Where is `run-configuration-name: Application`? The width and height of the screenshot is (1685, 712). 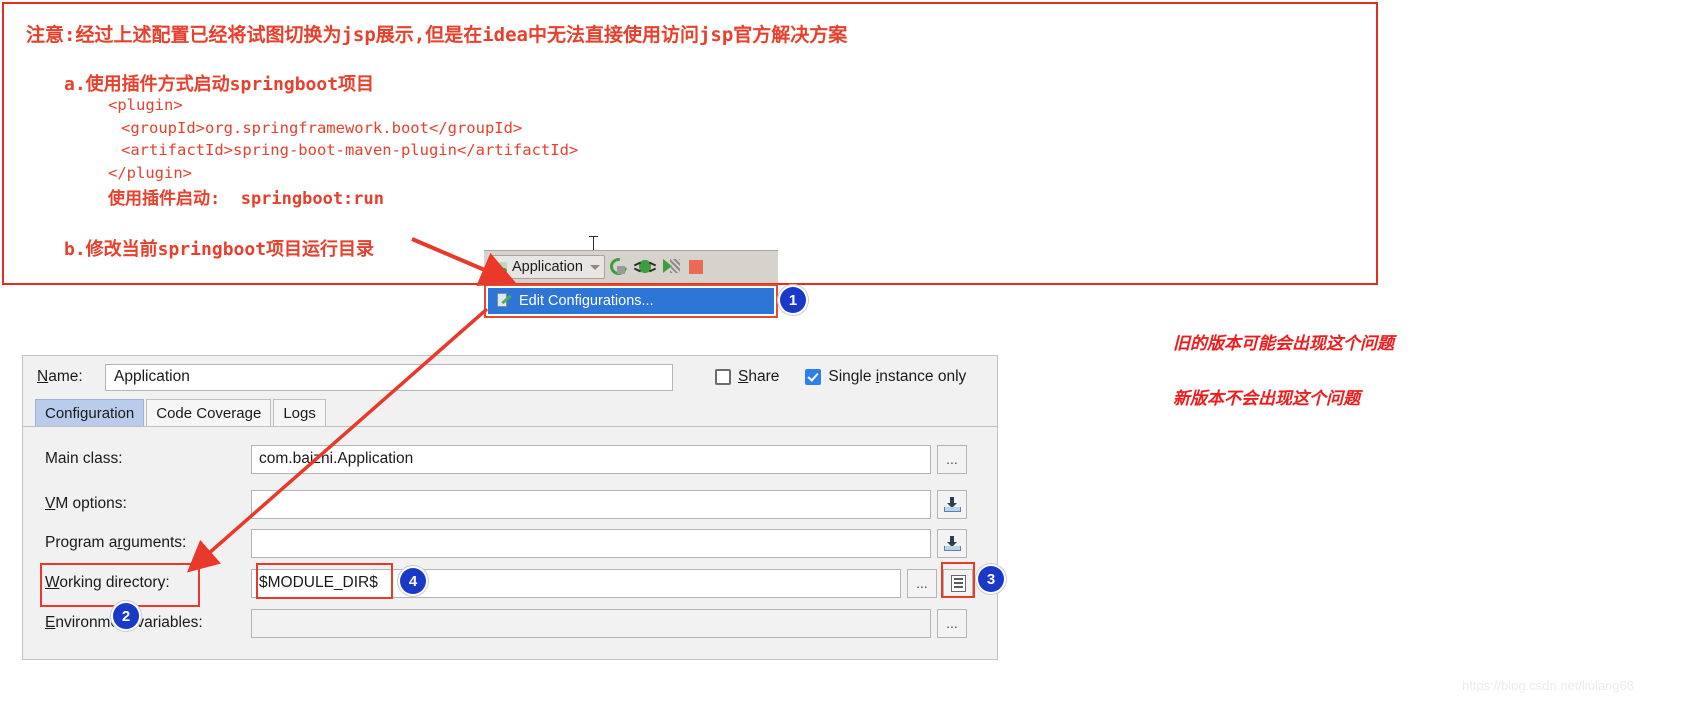
run-configuration-name: Application is located at coordinates (547, 267).